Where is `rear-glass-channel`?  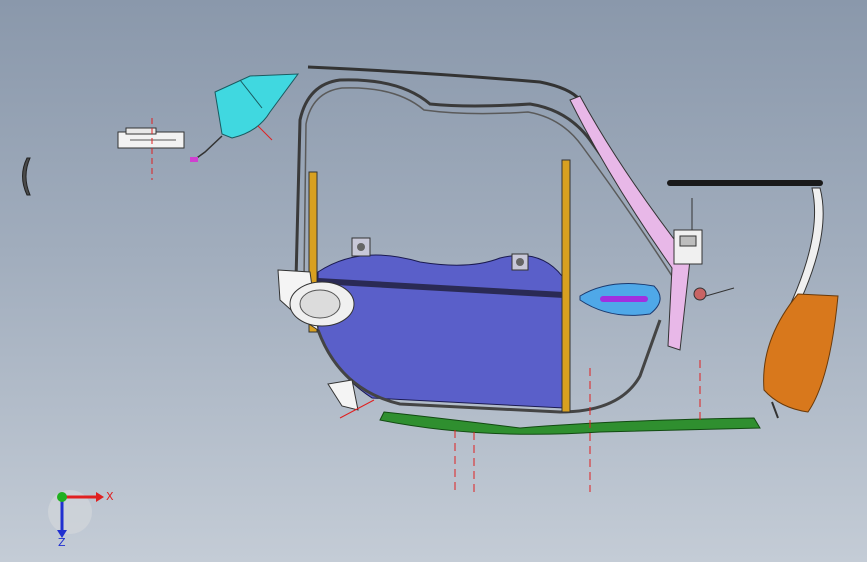
rear-glass-channel is located at coordinates (566, 286).